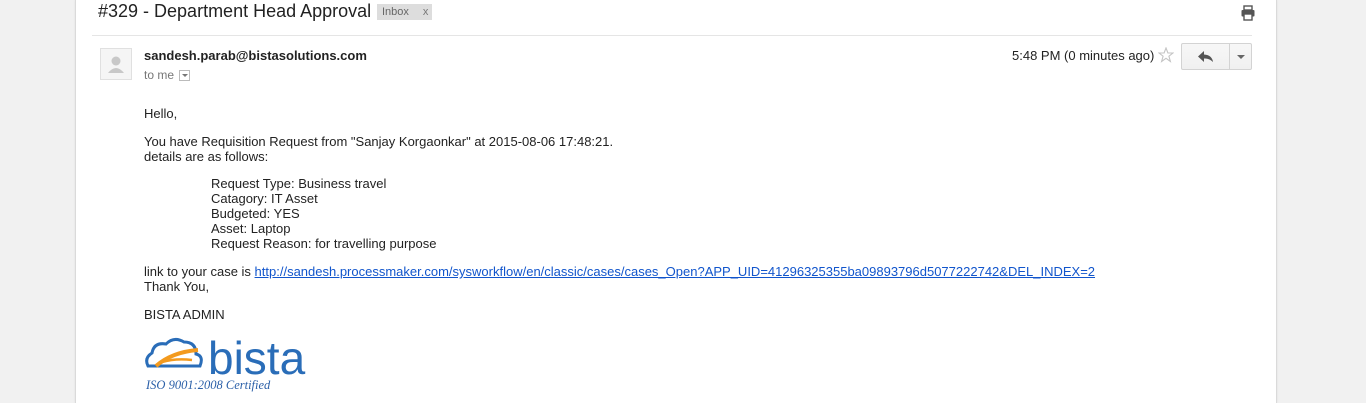 The image size is (1366, 403). Describe the element at coordinates (161, 113) in the screenshot. I see `greeting-text: Hello,` at that location.